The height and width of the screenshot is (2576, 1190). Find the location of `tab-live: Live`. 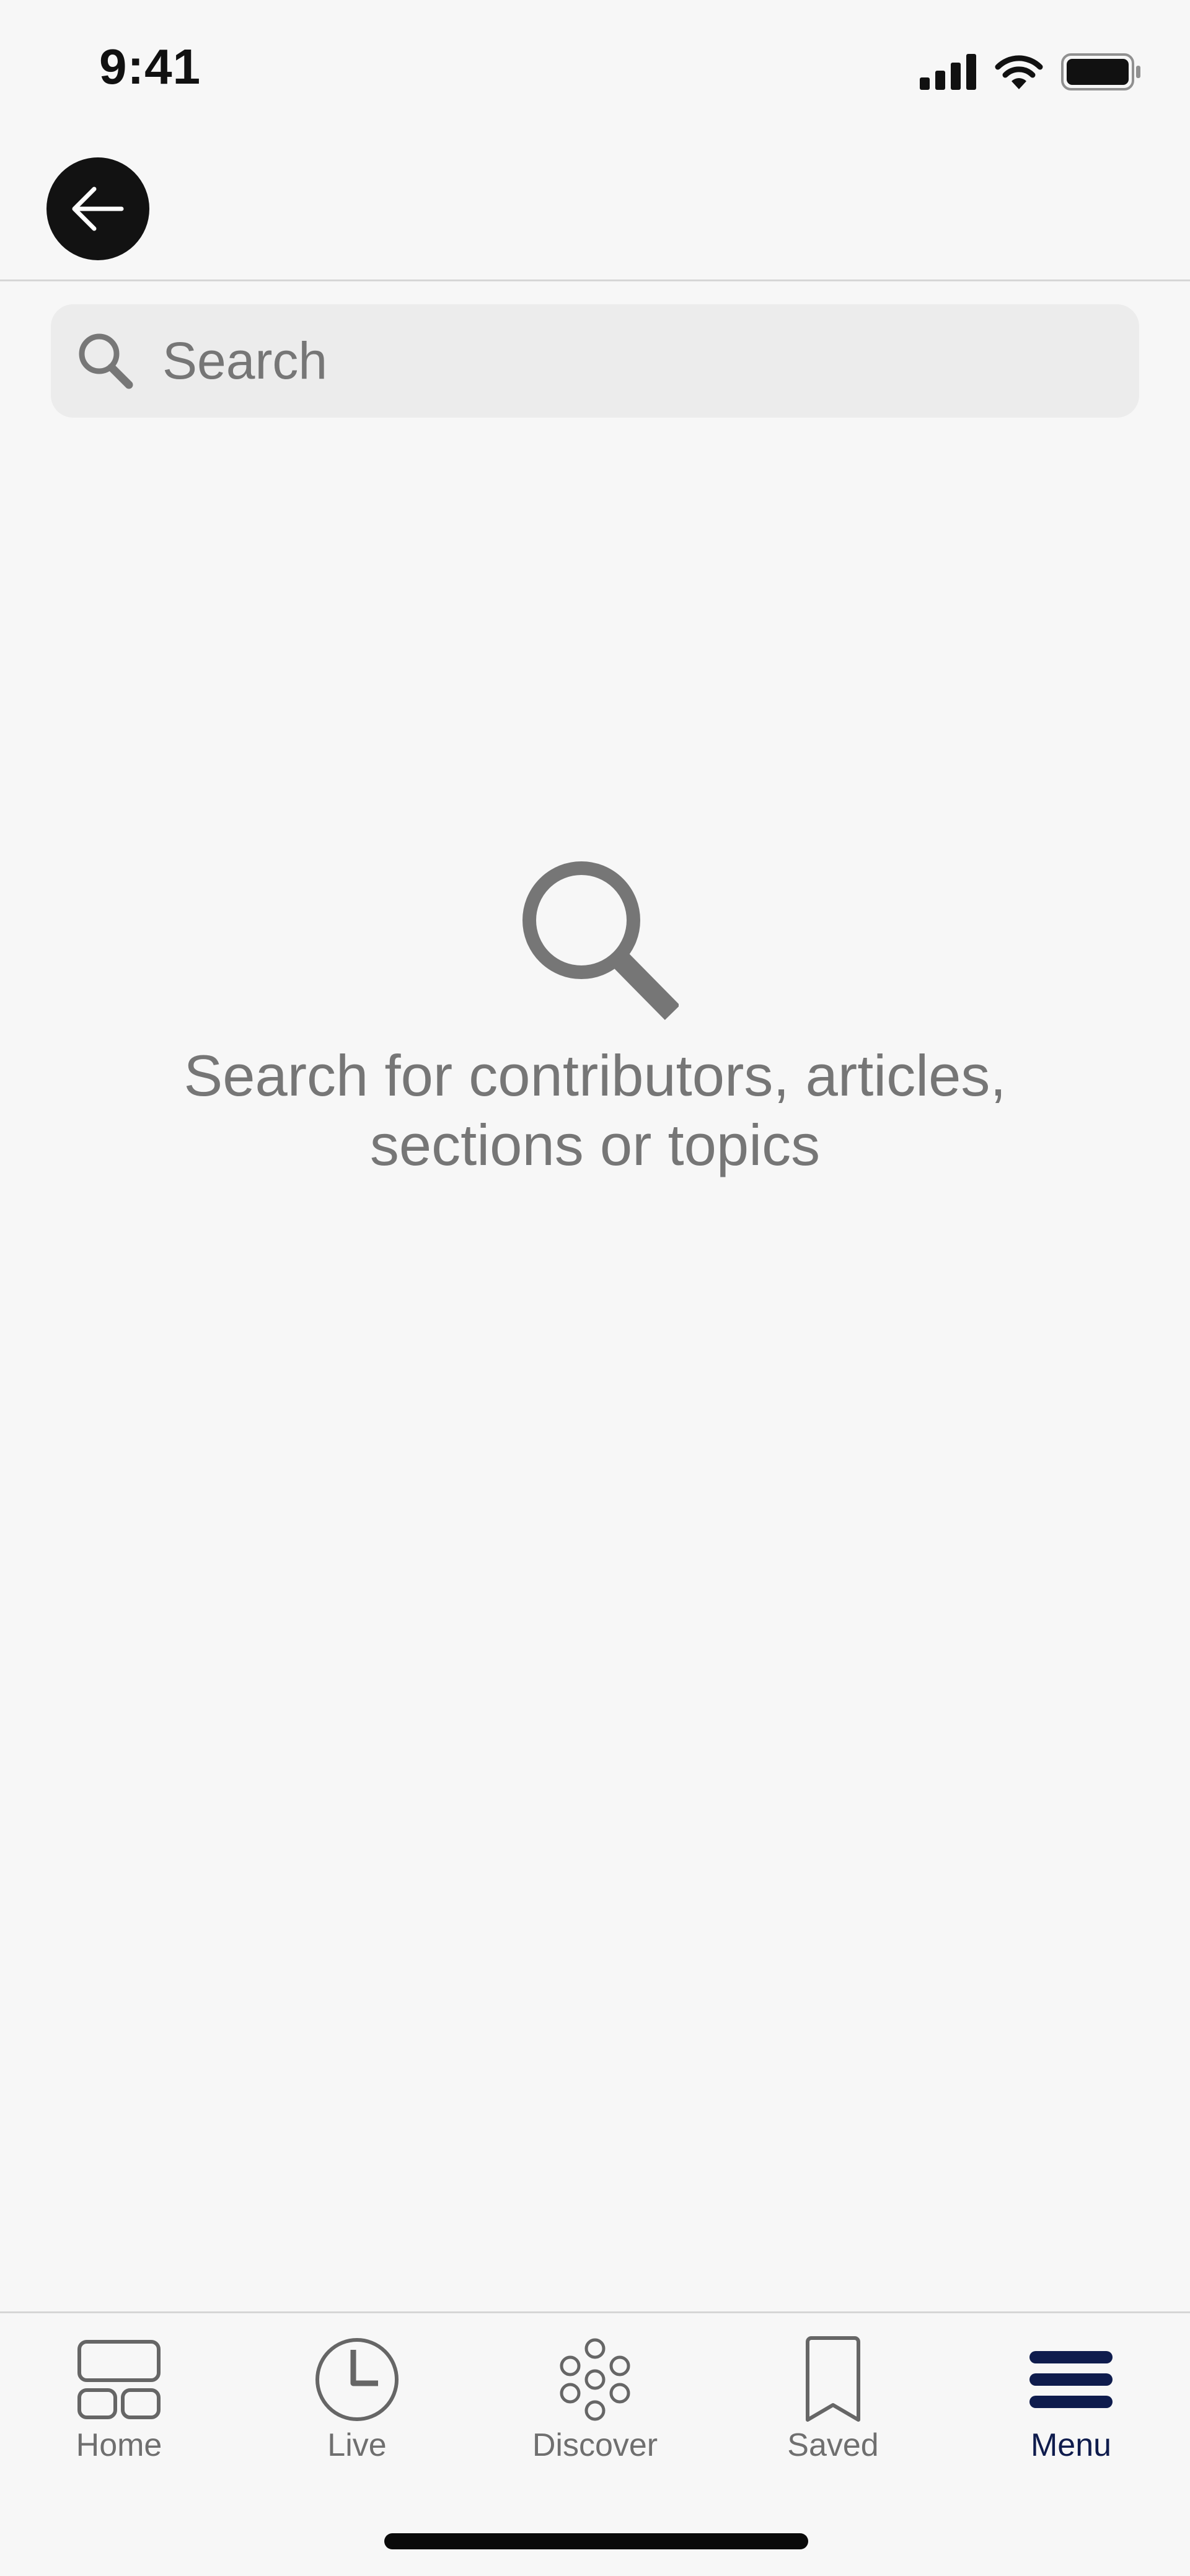

tab-live: Live is located at coordinates (357, 2406).